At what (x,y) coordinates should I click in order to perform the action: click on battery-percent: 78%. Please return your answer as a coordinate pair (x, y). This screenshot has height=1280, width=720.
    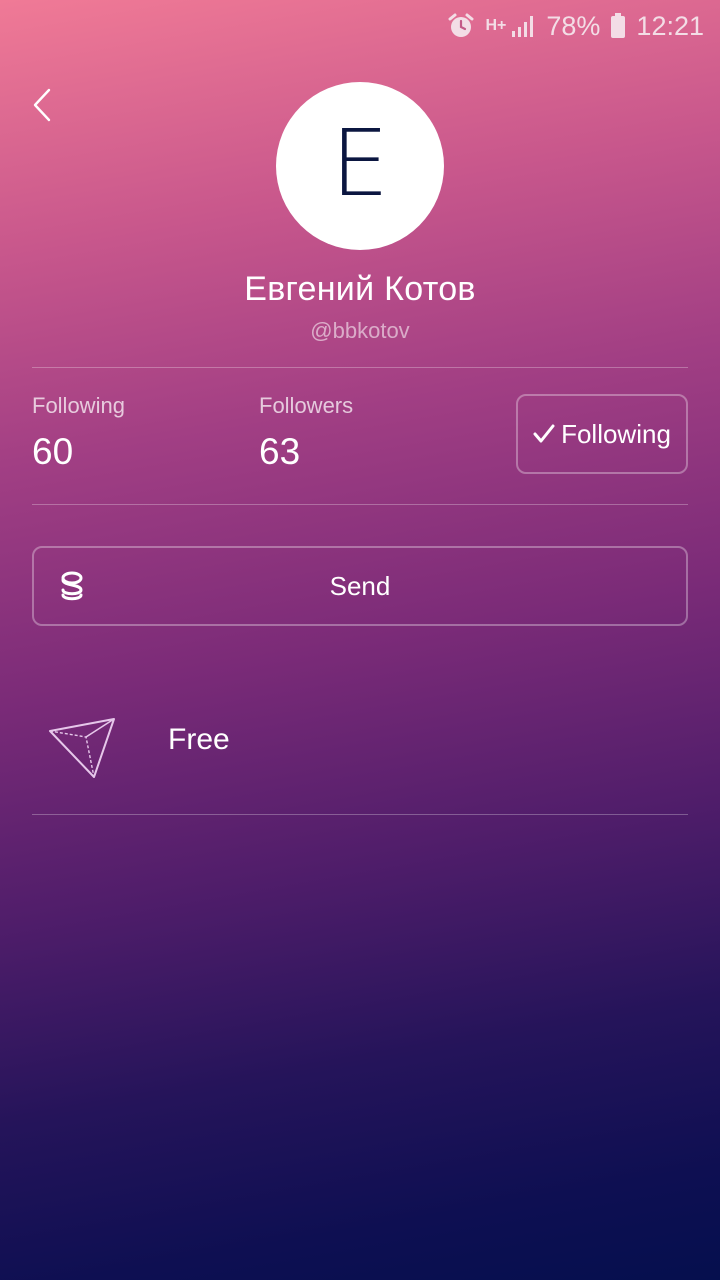
    Looking at the image, I should click on (573, 25).